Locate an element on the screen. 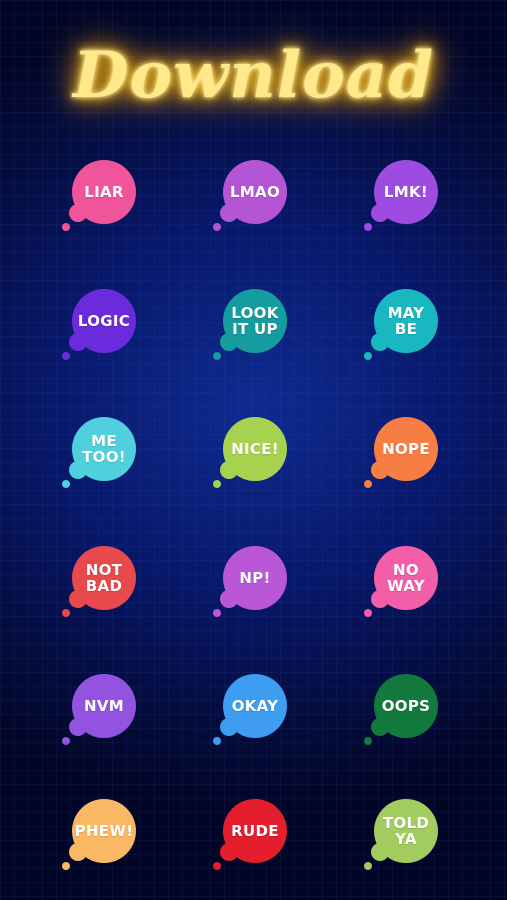  sticker-item: NOT BAD is located at coordinates (104, 588).